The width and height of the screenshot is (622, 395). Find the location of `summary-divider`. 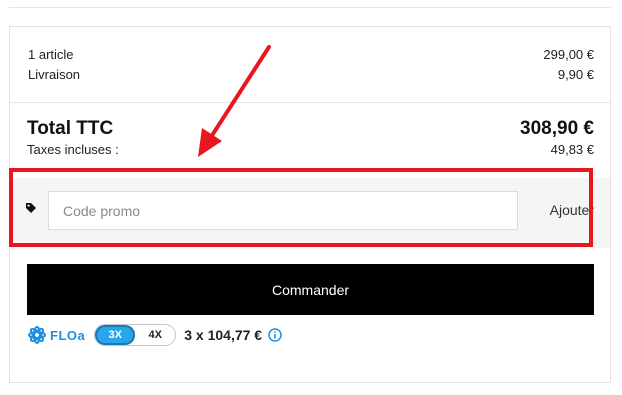

summary-divider is located at coordinates (310, 102).